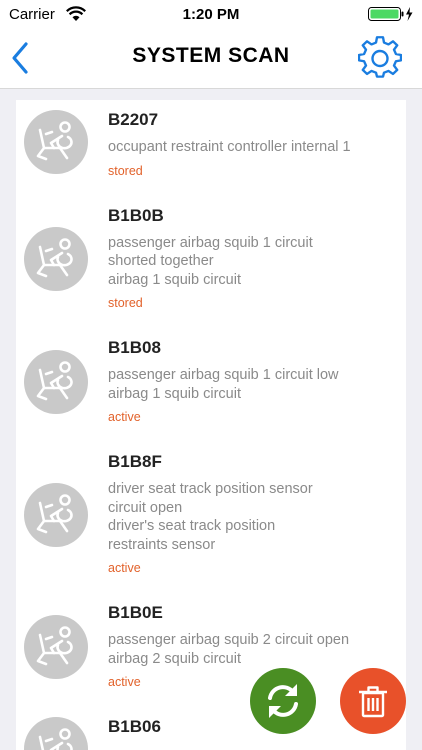 The image size is (422, 750). What do you see at coordinates (174, 658) in the screenshot?
I see `fault-description-line: airbag 2 squib circuit` at bounding box center [174, 658].